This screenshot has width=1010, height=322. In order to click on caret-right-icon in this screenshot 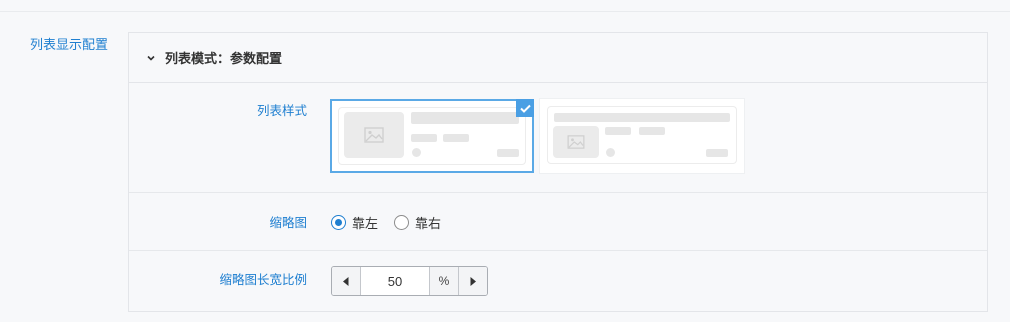, I will do `click(473, 281)`.